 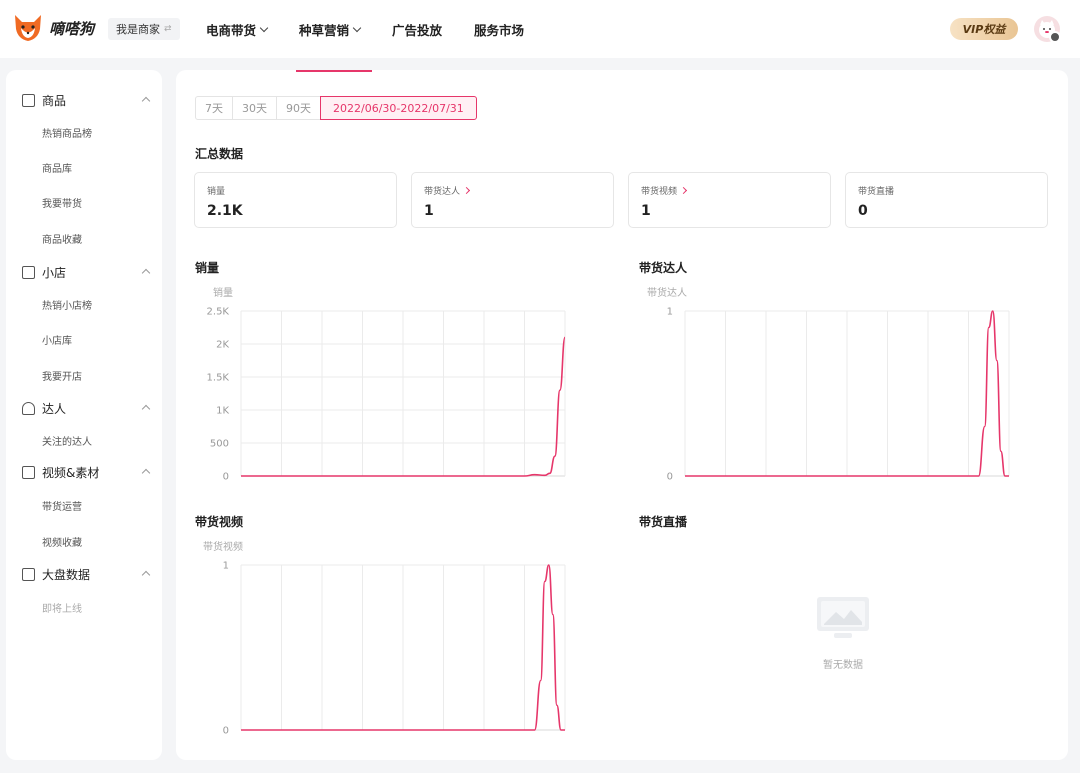 I want to click on sidebar-group-1: 小店, so click(x=84, y=272).